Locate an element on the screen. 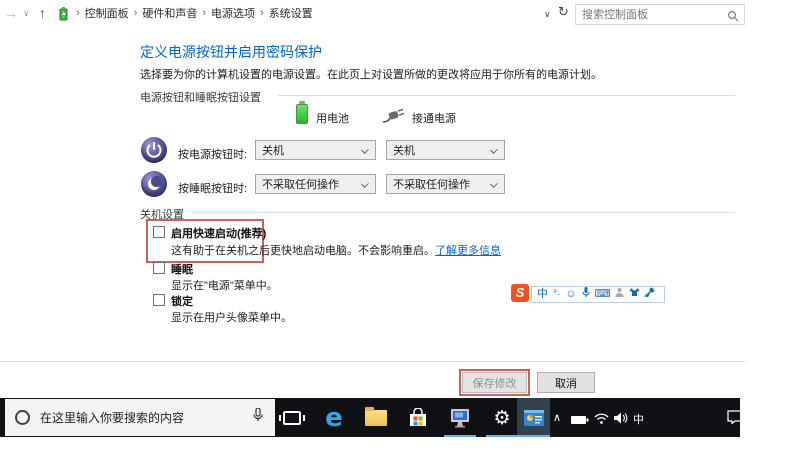 The width and height of the screenshot is (800, 450). battery-icon is located at coordinates (302, 112).